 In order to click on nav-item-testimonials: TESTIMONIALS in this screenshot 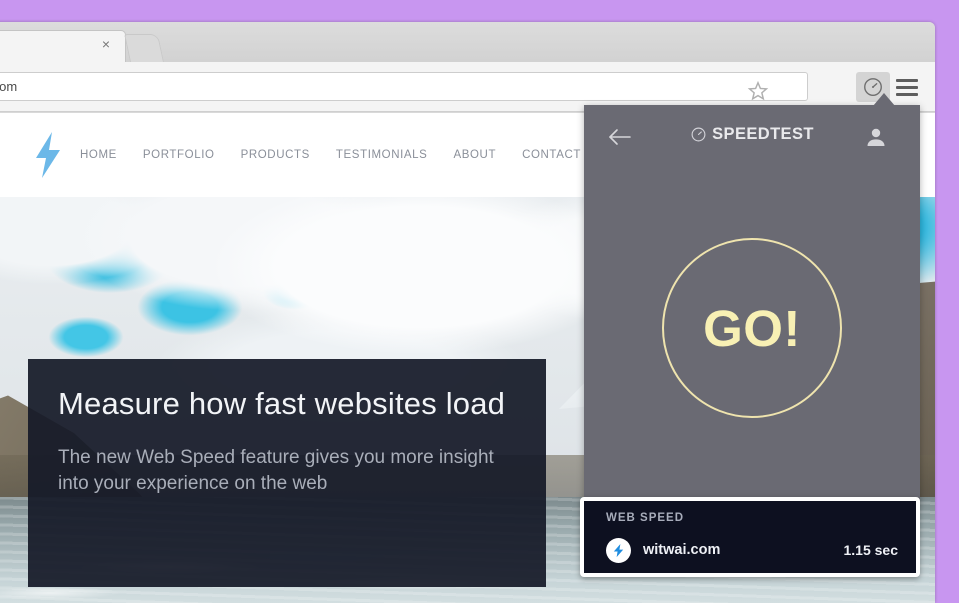, I will do `click(382, 155)`.